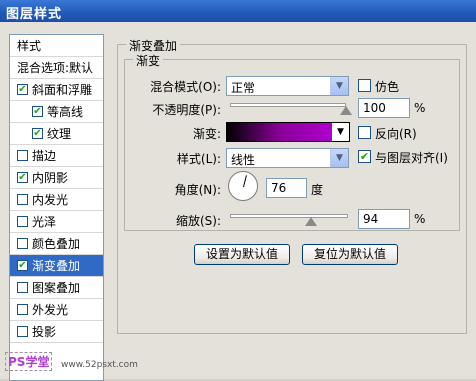 The height and width of the screenshot is (381, 476). What do you see at coordinates (317, 190) in the screenshot?
I see `angle-unit: 度` at bounding box center [317, 190].